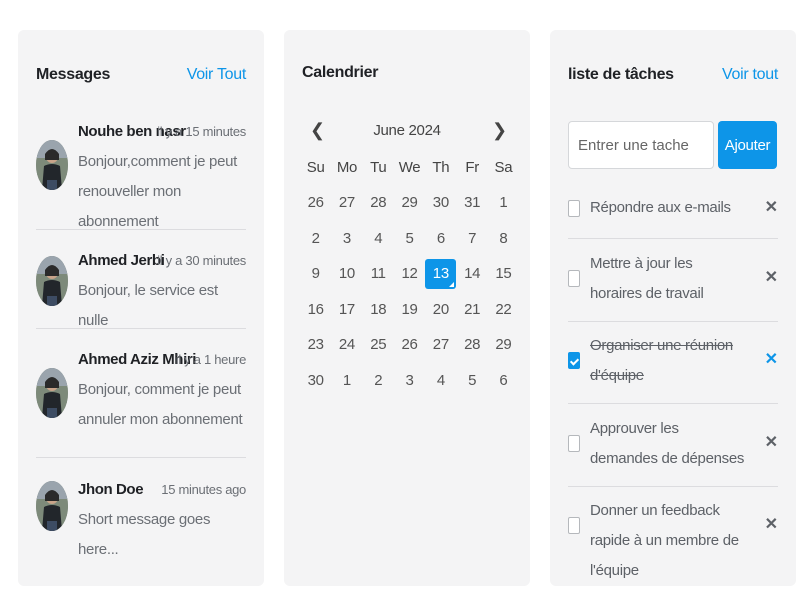 The image size is (800, 600). I want to click on calendar-day: 18, so click(378, 309).